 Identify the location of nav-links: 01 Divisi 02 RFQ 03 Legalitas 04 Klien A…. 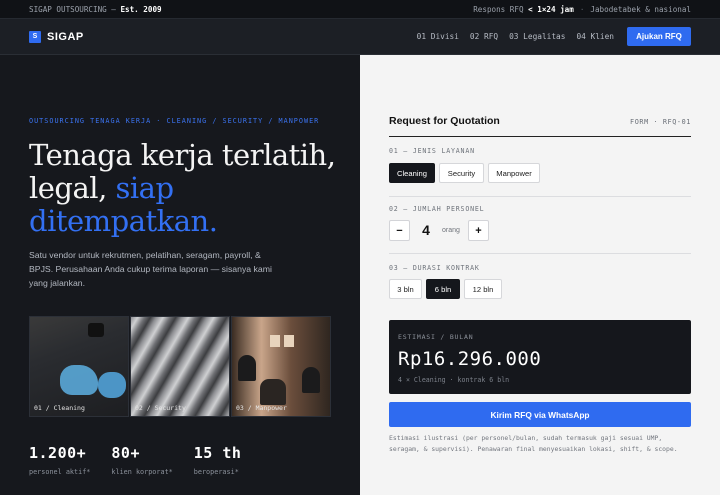
(548, 36).